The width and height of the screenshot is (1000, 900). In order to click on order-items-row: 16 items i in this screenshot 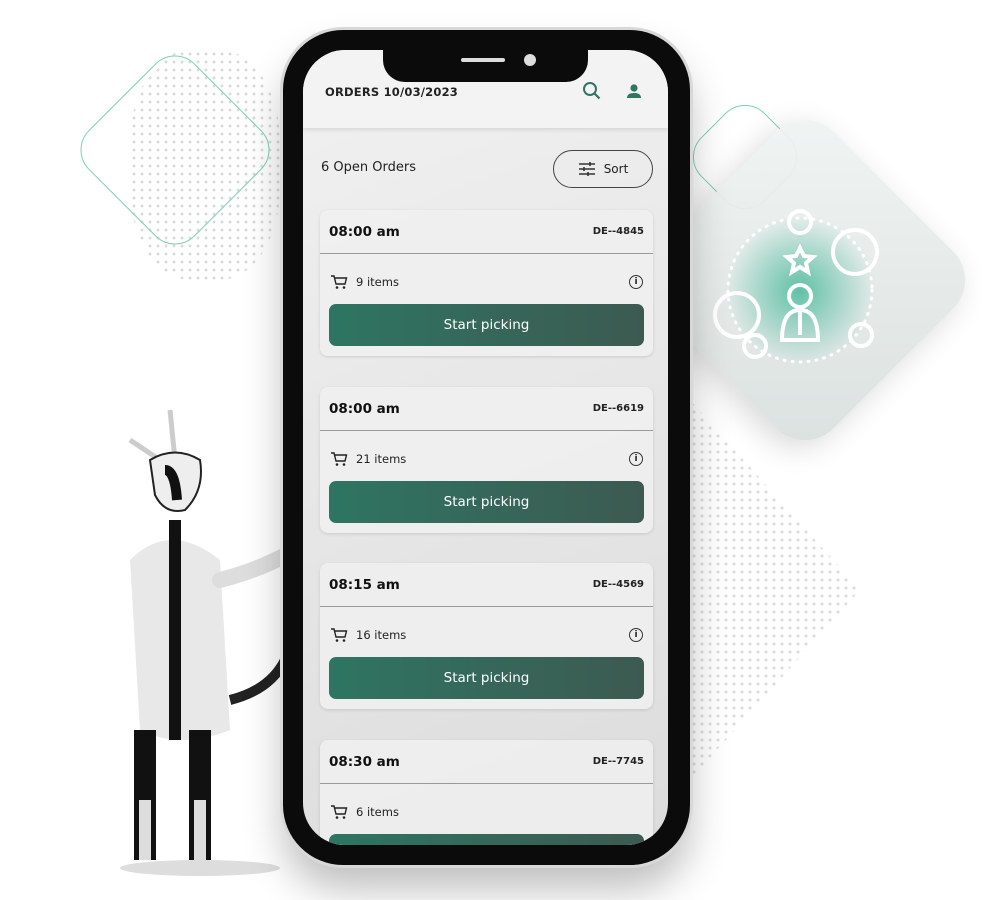, I will do `click(486, 635)`.